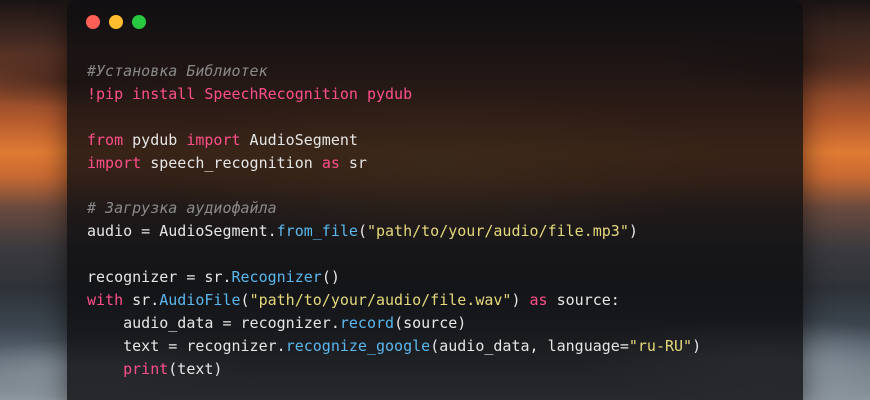  What do you see at coordinates (276, 277) in the screenshot?
I see `code-token: Recognizer` at bounding box center [276, 277].